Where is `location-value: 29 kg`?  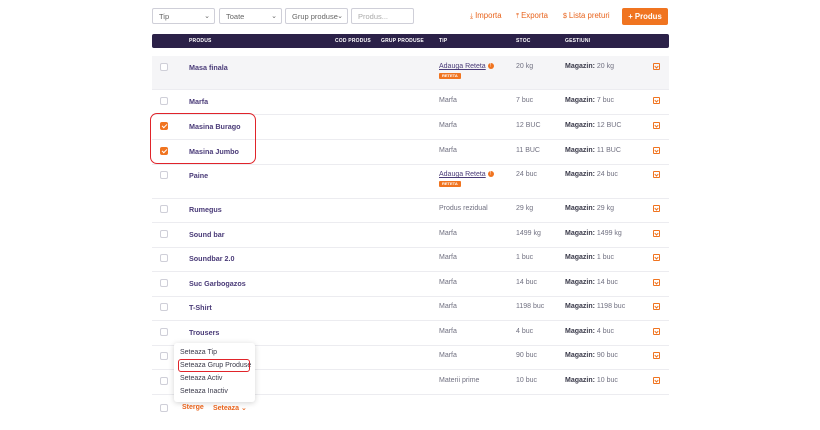
location-value: 29 kg is located at coordinates (605, 208).